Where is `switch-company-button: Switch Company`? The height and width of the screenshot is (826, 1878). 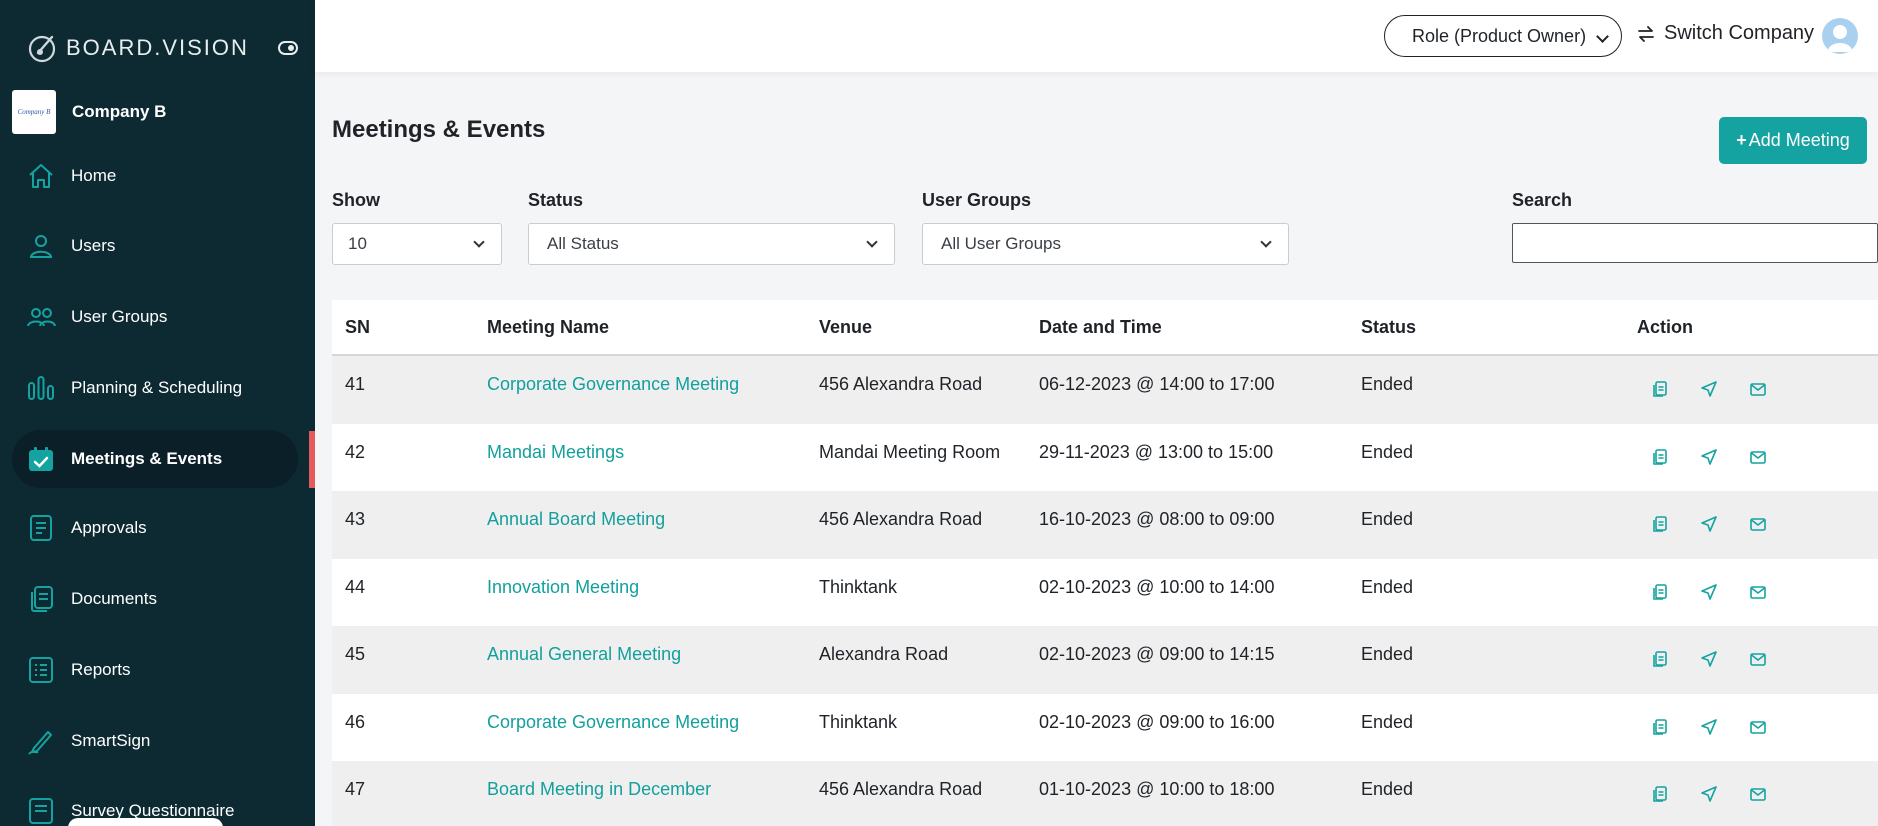
switch-company-button: Switch Company is located at coordinates (1725, 33).